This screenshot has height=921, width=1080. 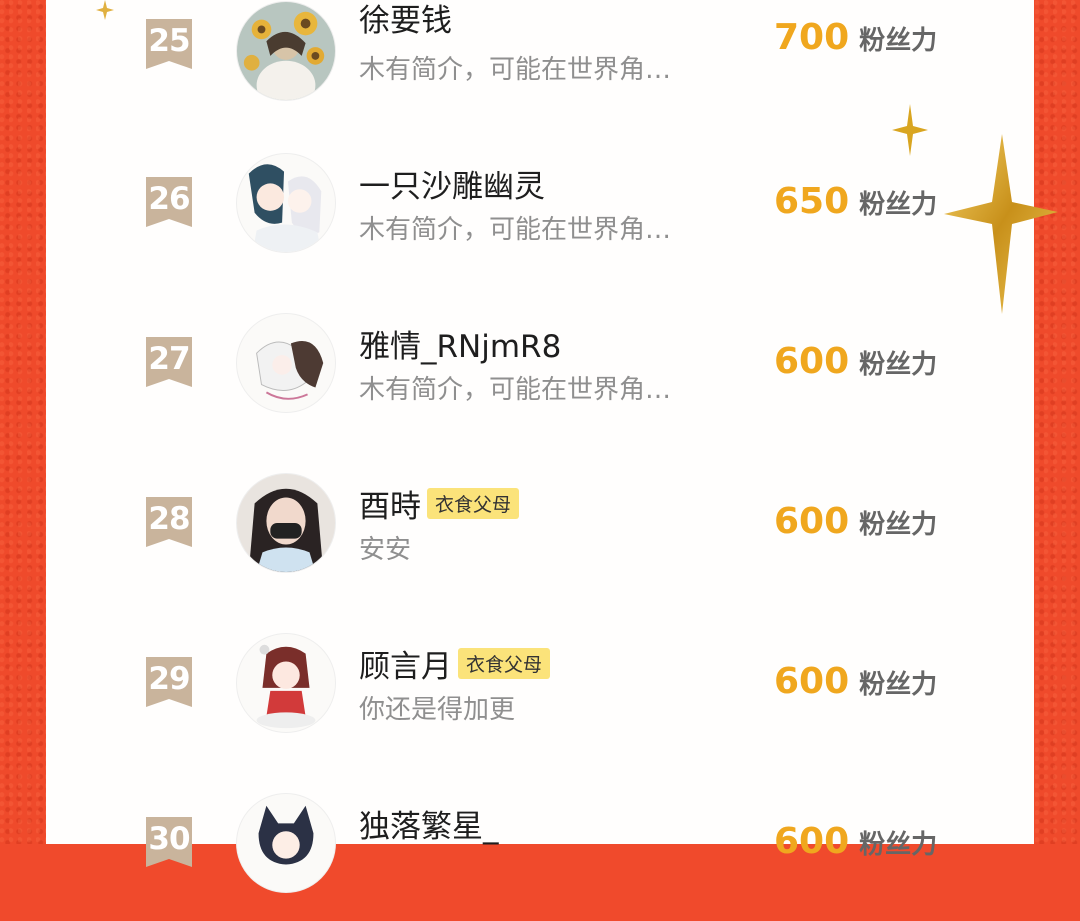 What do you see at coordinates (286, 843) in the screenshot?
I see `cat-boy-avatar` at bounding box center [286, 843].